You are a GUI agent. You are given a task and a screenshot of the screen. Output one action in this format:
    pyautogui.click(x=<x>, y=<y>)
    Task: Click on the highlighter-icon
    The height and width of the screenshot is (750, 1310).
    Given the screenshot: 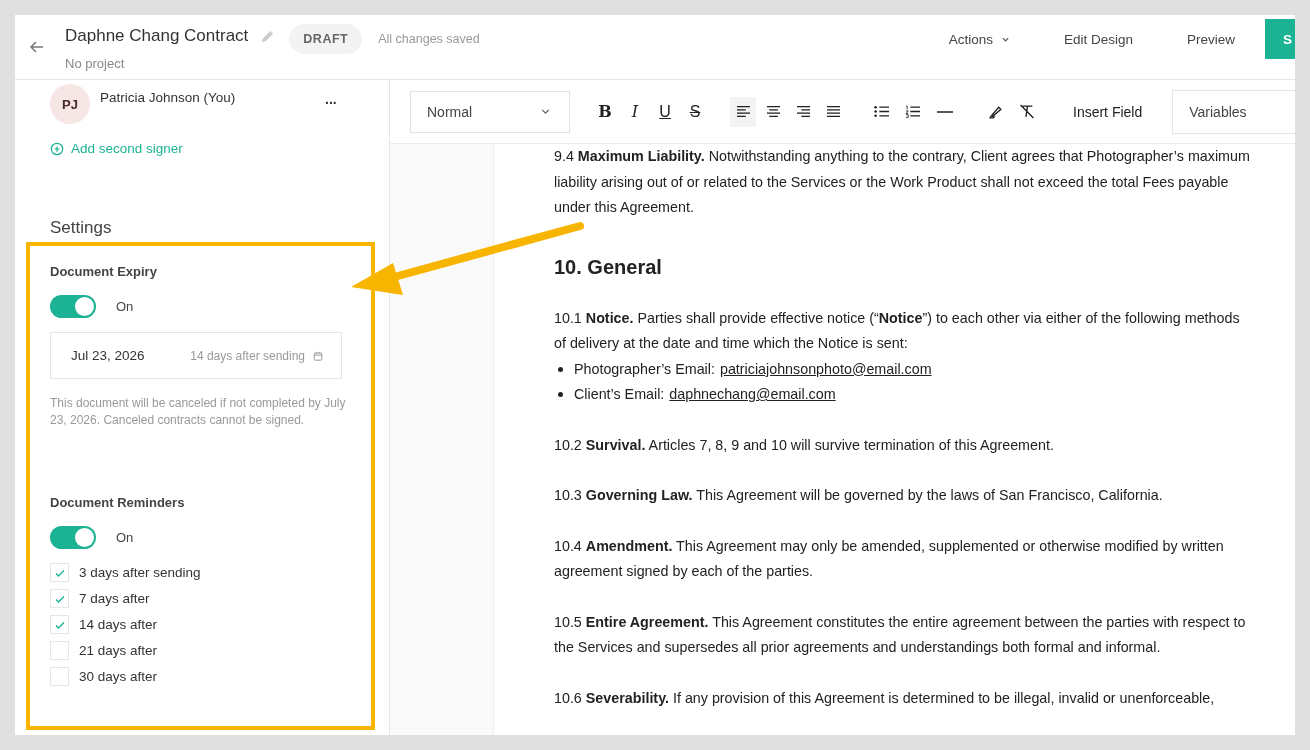 What is the action you would take?
    pyautogui.click(x=995, y=111)
    